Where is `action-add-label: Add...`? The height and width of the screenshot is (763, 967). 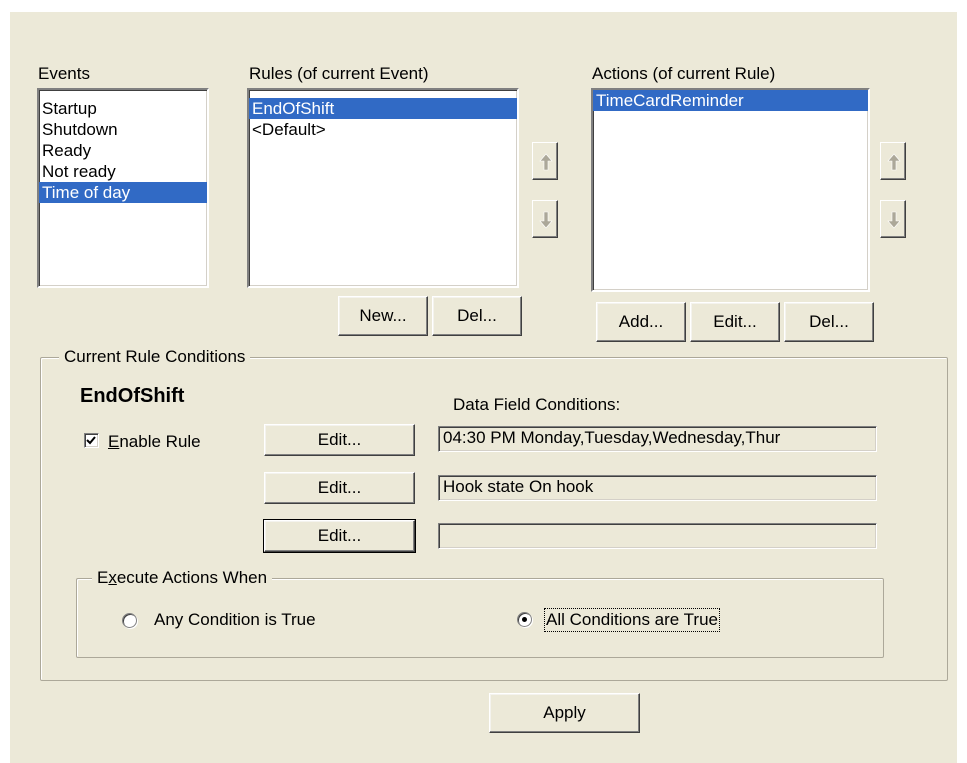
action-add-label: Add... is located at coordinates (641, 321).